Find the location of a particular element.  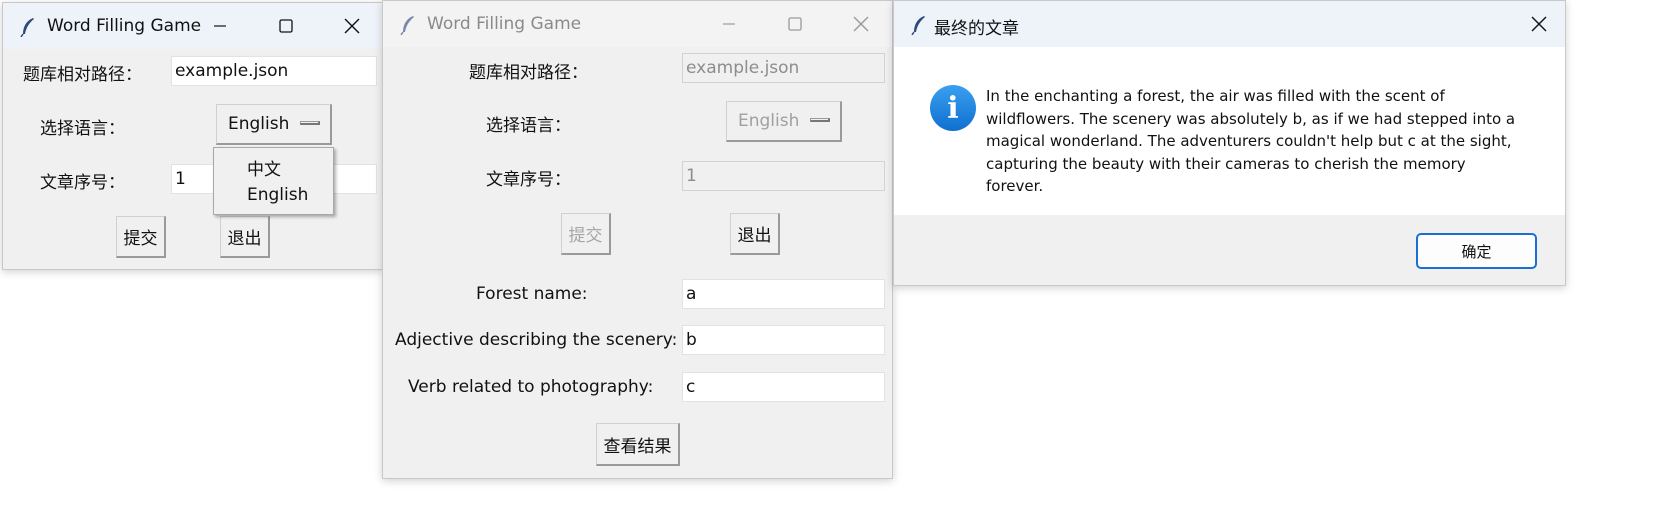

info-icon: i is located at coordinates (953, 108).